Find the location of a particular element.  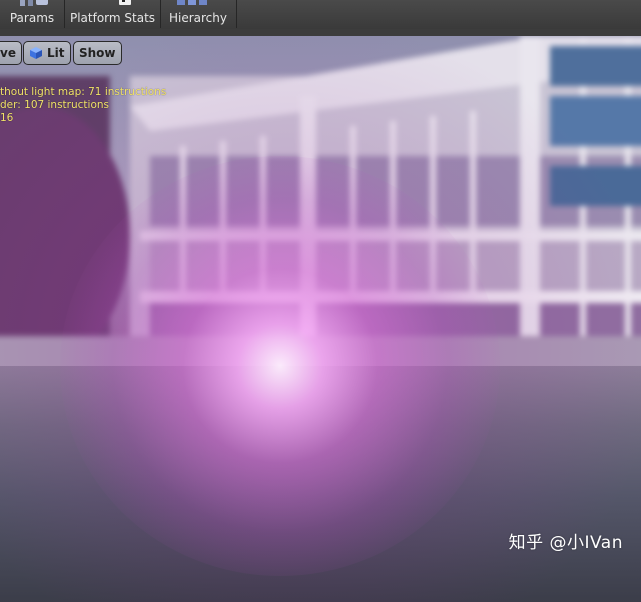

params-button: Params is located at coordinates (32, 14).